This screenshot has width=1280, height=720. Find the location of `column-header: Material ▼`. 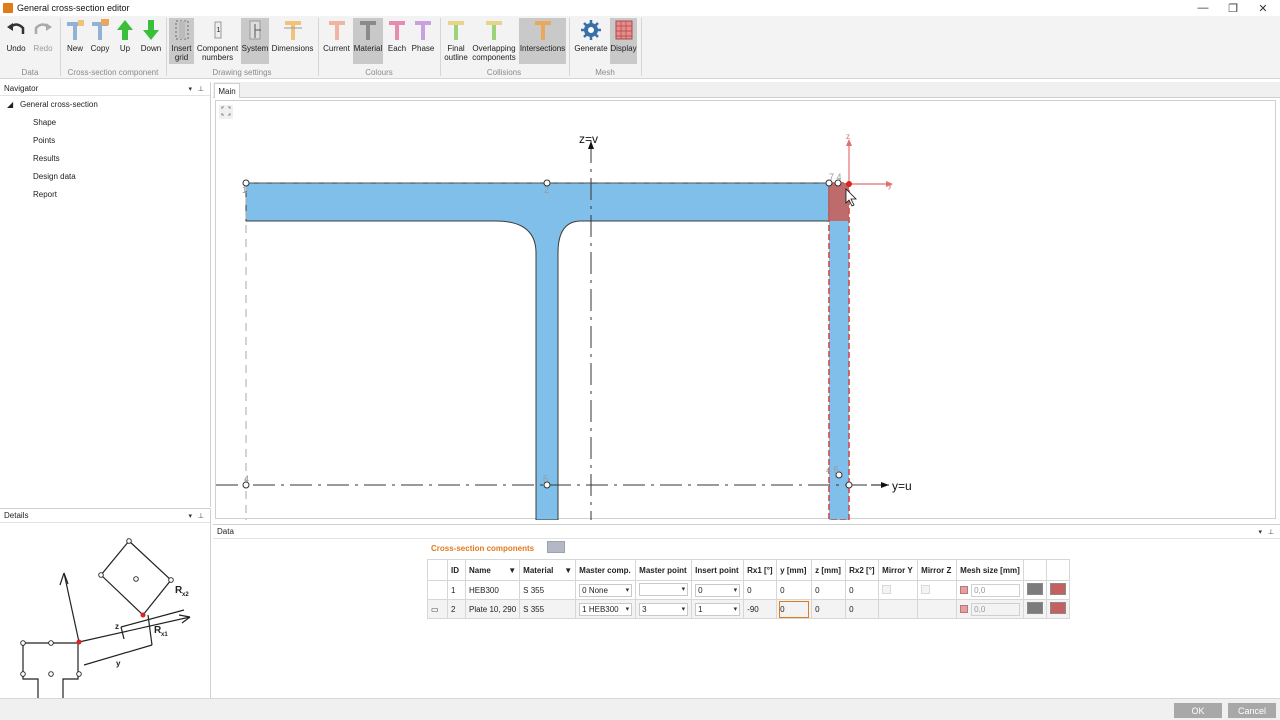

column-header: Material ▼ is located at coordinates (548, 570).